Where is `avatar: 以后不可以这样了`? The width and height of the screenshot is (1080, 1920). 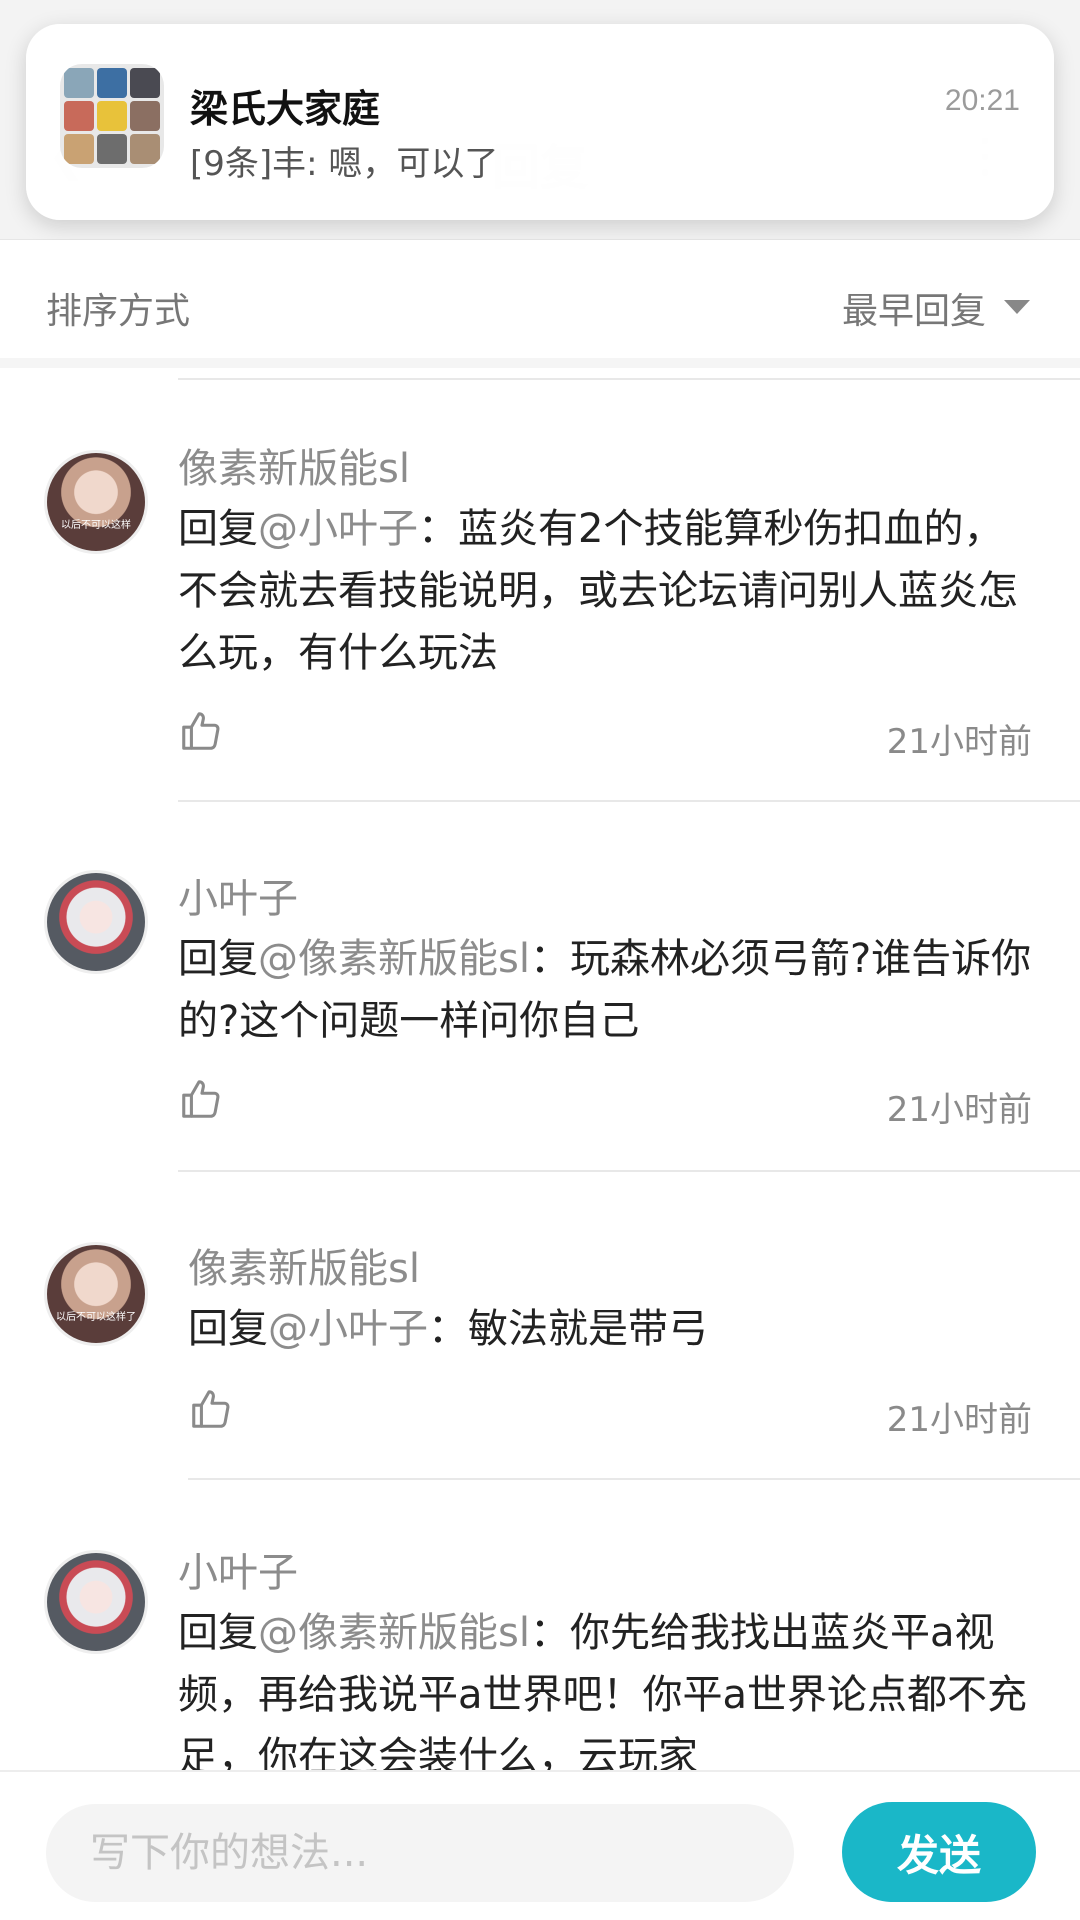 avatar: 以后不可以这样了 is located at coordinates (96, 1294).